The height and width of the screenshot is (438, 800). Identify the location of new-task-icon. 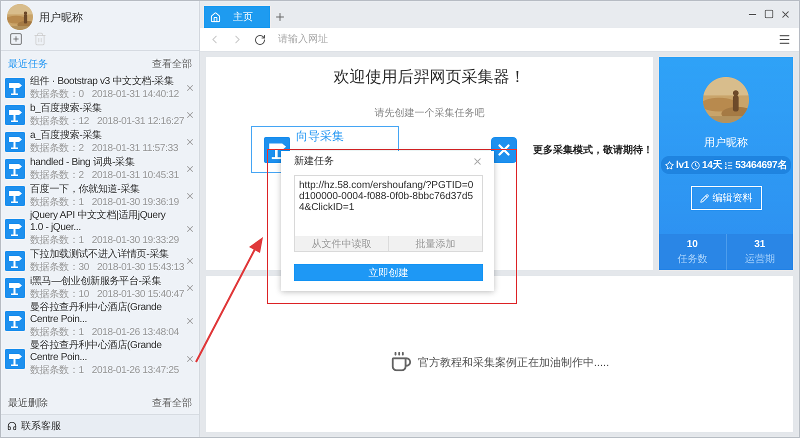
(16, 39).